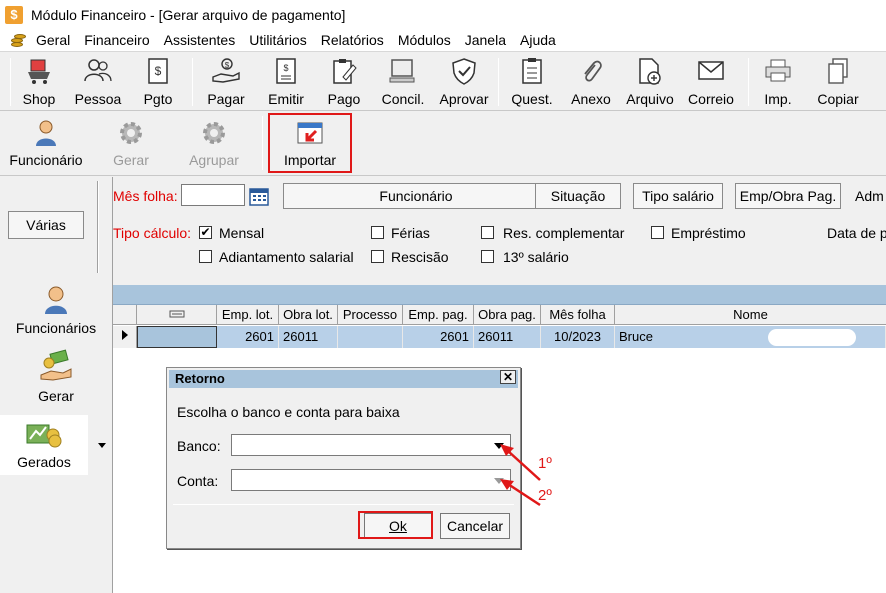 Image resolution: width=886 pixels, height=593 pixels. What do you see at coordinates (416, 196) in the screenshot?
I see `funcionario-filter-button: Funcionário` at bounding box center [416, 196].